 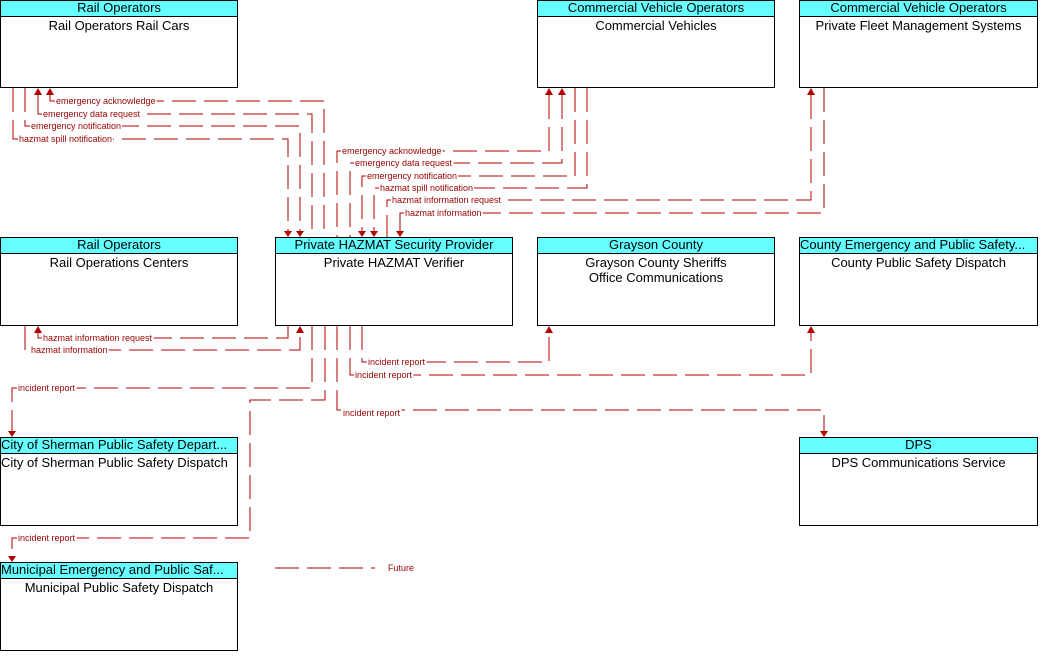 I want to click on legend-future-label: Future, so click(x=401, y=568).